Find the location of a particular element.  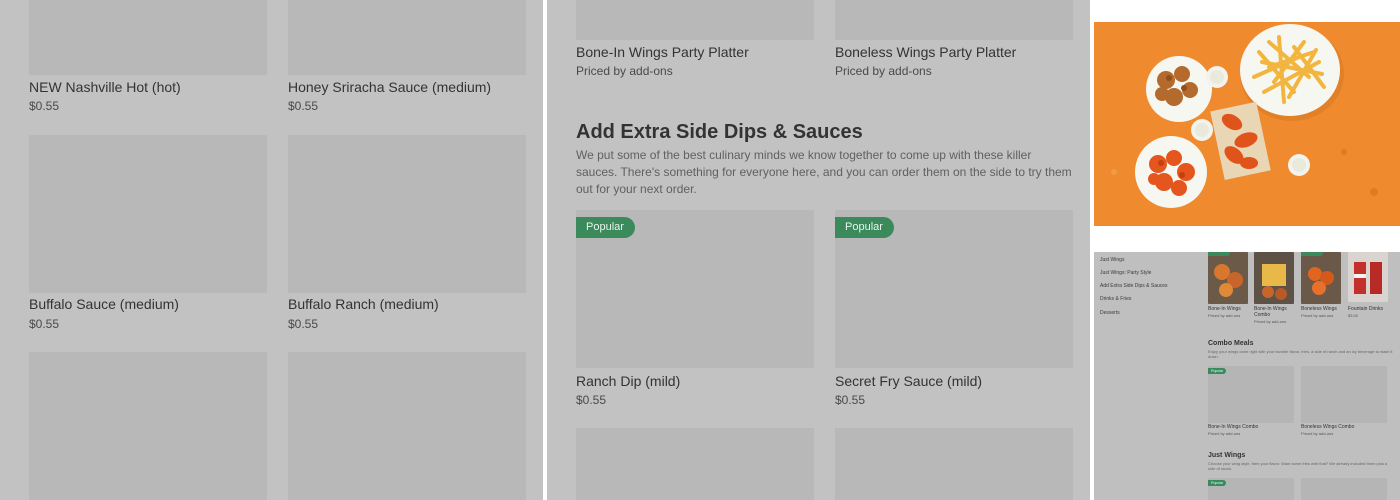

mini-item-name: Fountain Drinks is located at coordinates (1366, 309).